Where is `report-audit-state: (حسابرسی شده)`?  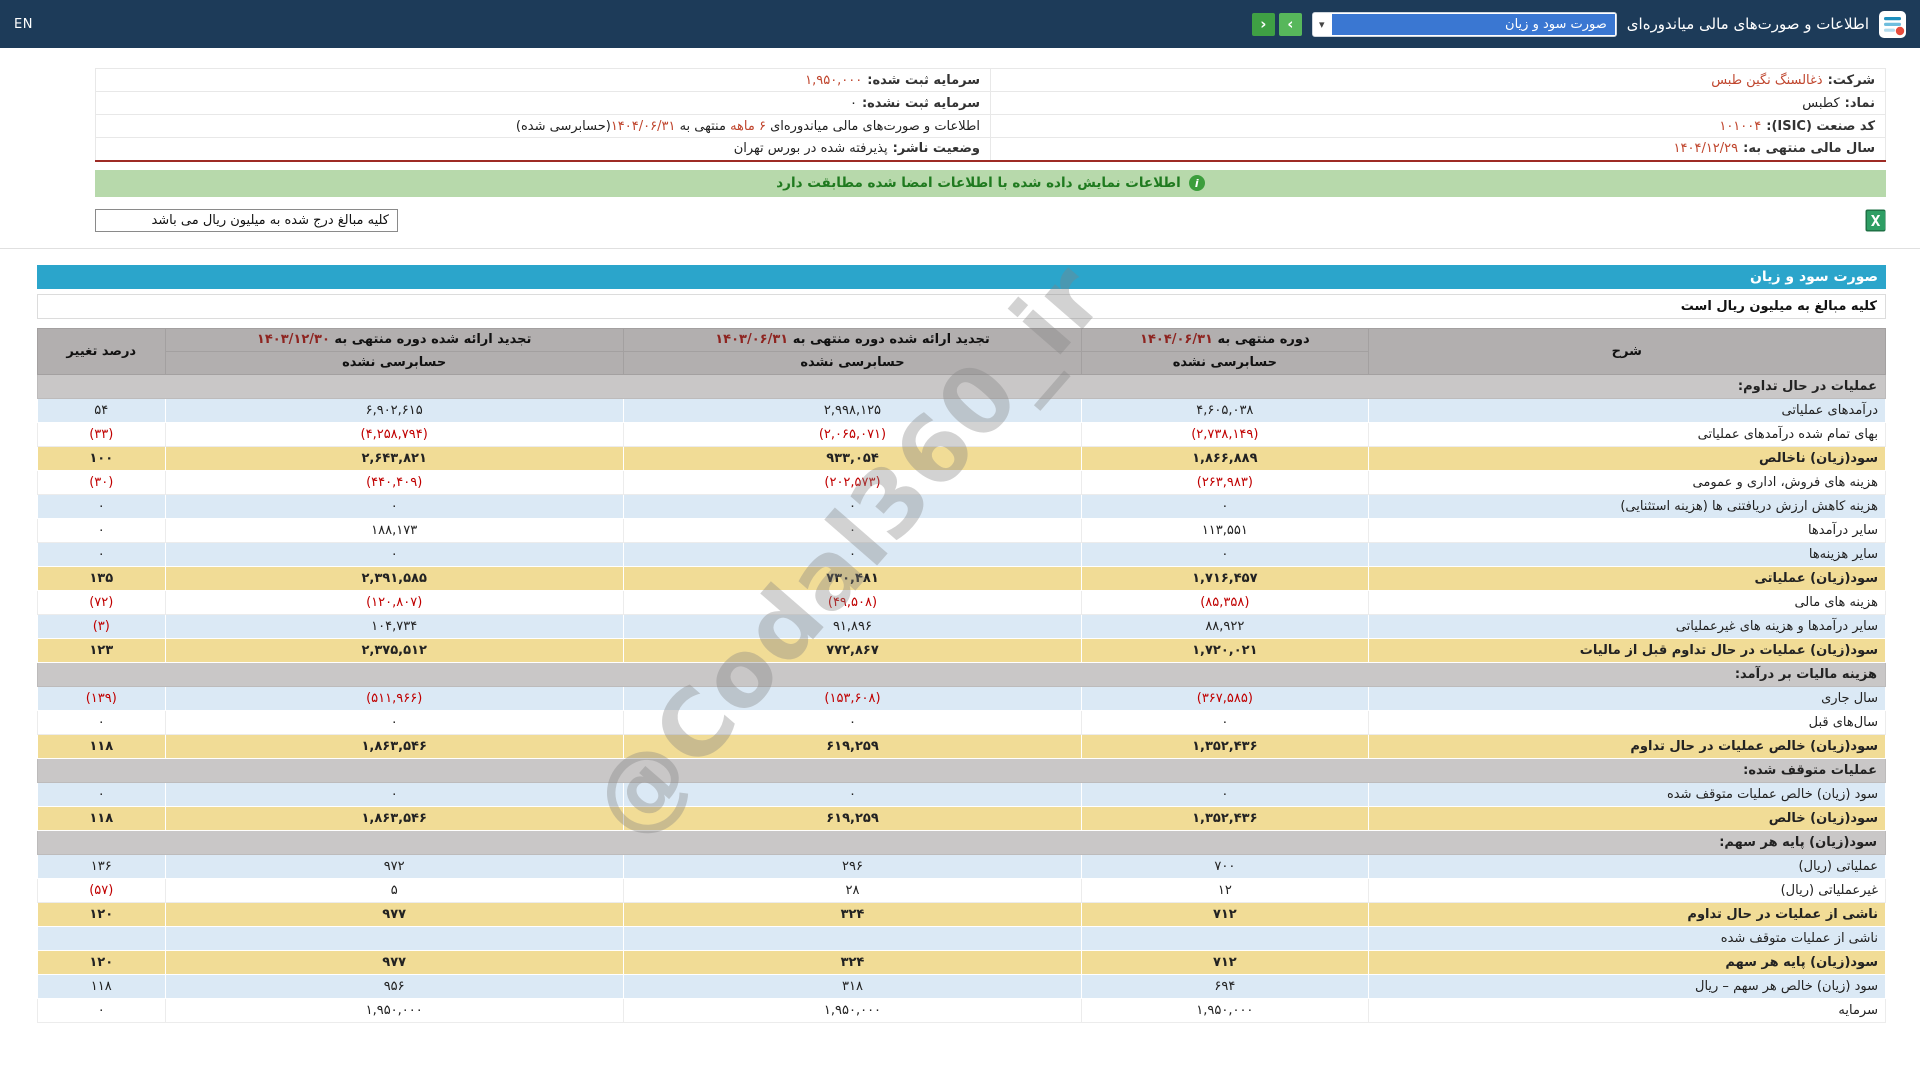
report-audit-state: (حسابرسی شده) is located at coordinates (563, 126).